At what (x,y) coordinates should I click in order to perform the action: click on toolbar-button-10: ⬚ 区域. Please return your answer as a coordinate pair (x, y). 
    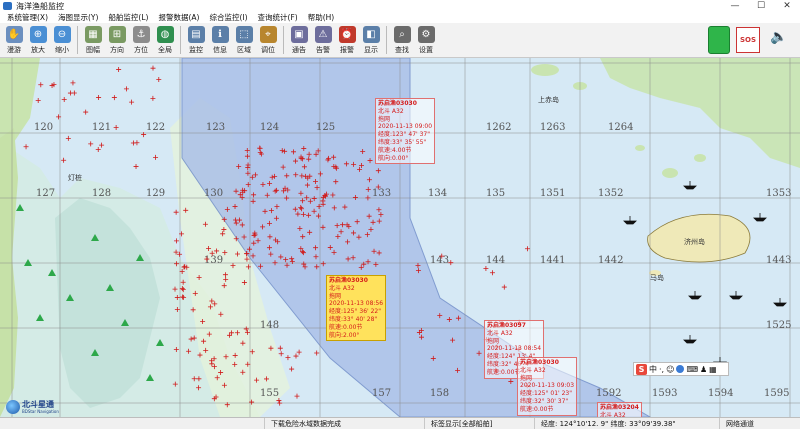
    Looking at the image, I should click on (244, 40).